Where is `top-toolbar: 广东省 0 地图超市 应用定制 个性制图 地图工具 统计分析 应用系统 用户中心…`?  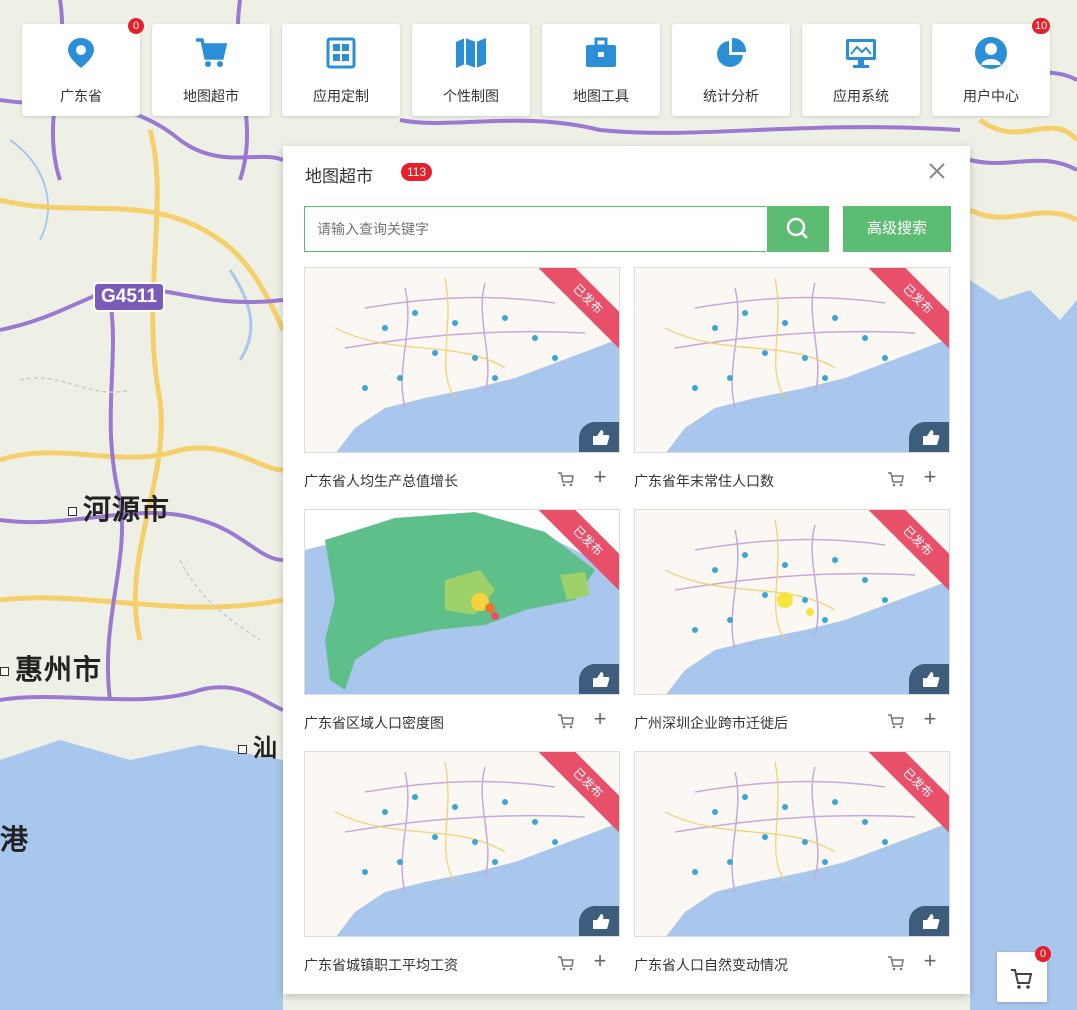
top-toolbar: 广东省 0 地图超市 应用定制 个性制图 地图工具 统计分析 应用系统 用户中心… is located at coordinates (538, 69).